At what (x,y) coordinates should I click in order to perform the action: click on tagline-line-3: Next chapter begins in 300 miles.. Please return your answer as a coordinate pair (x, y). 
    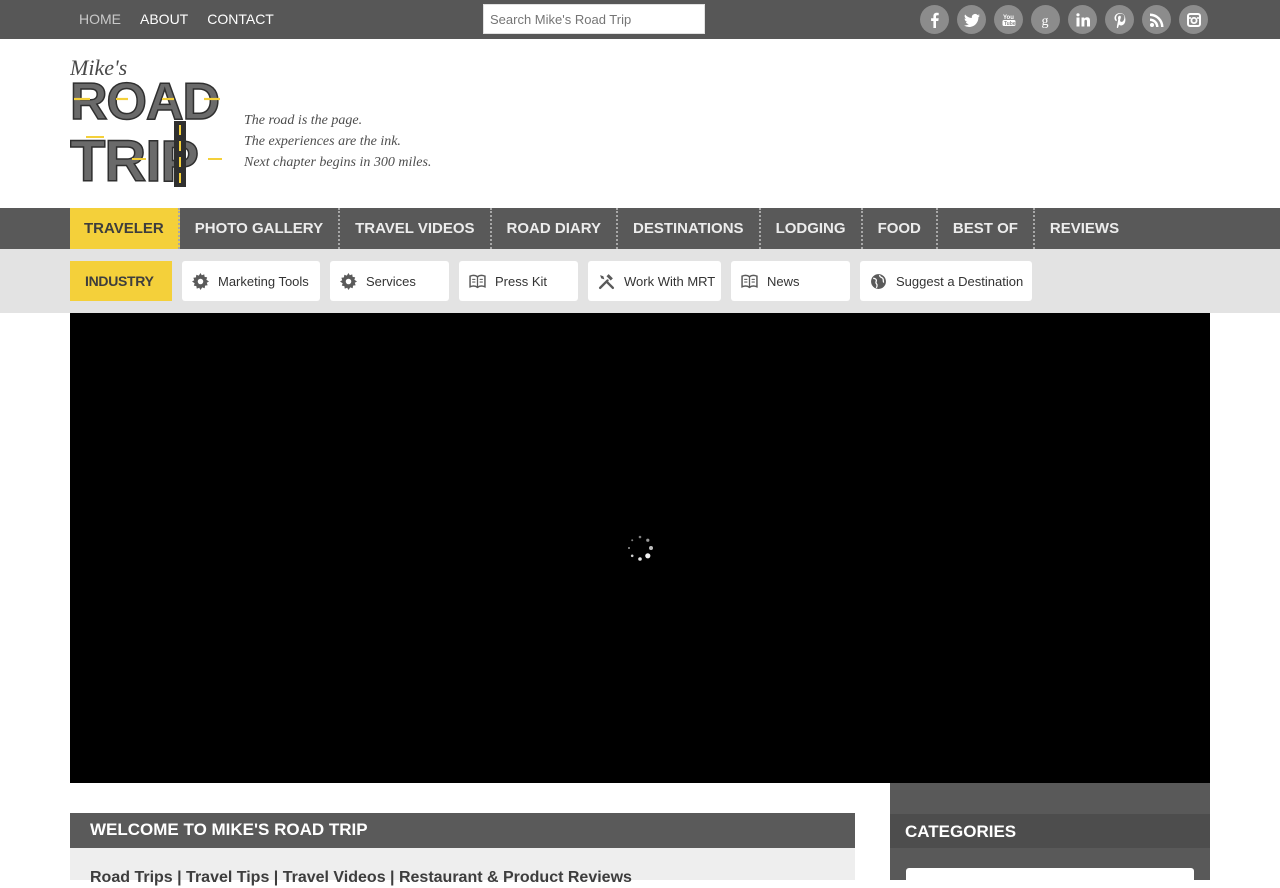
    Looking at the image, I should click on (338, 162).